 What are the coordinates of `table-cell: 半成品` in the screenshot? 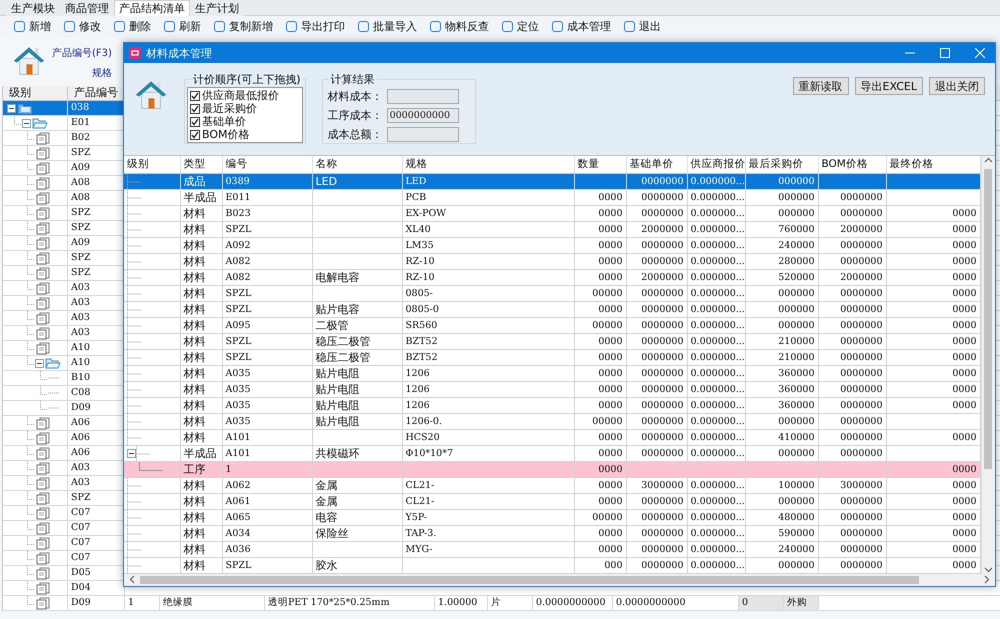 It's located at (201, 197).